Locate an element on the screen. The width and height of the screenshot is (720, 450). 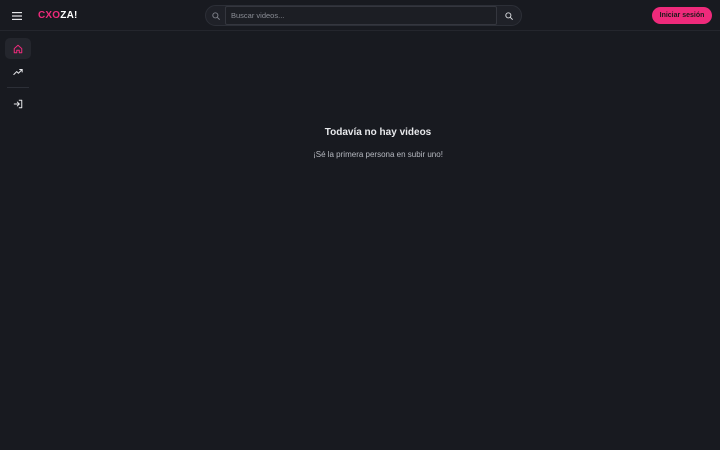
search-icon is located at coordinates (215, 15).